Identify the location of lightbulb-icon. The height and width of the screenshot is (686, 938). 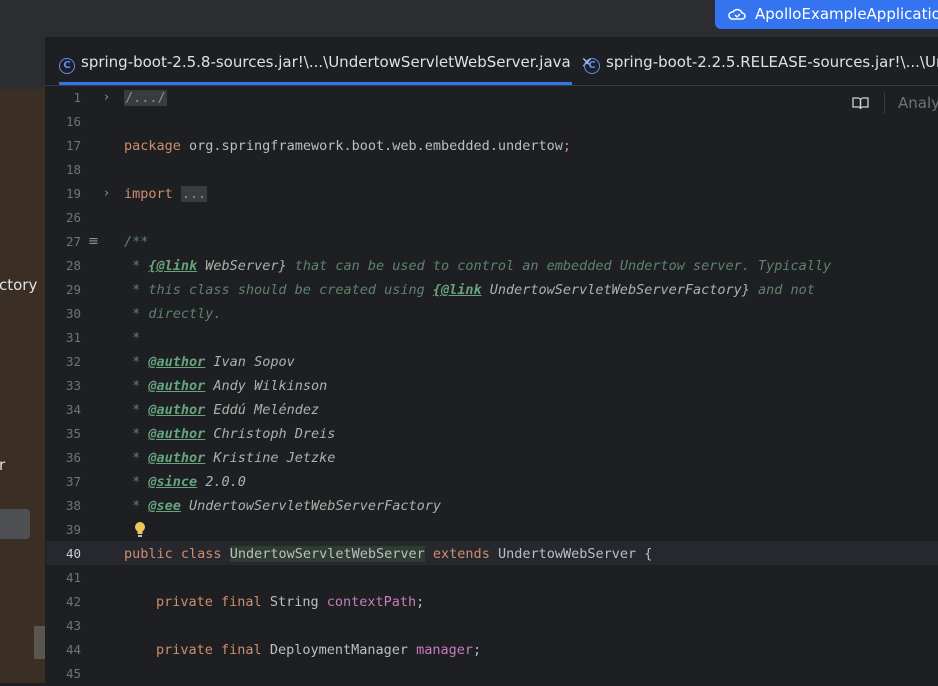
(140, 530).